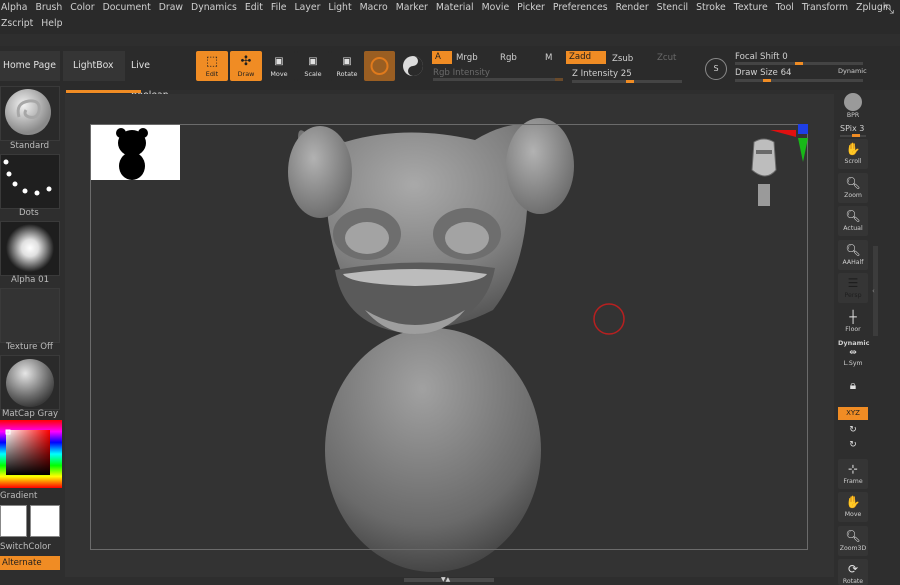 Image resolution: width=900 pixels, height=585 pixels. Describe the element at coordinates (498, 79) in the screenshot. I see `rgb-intensity-slider` at that location.